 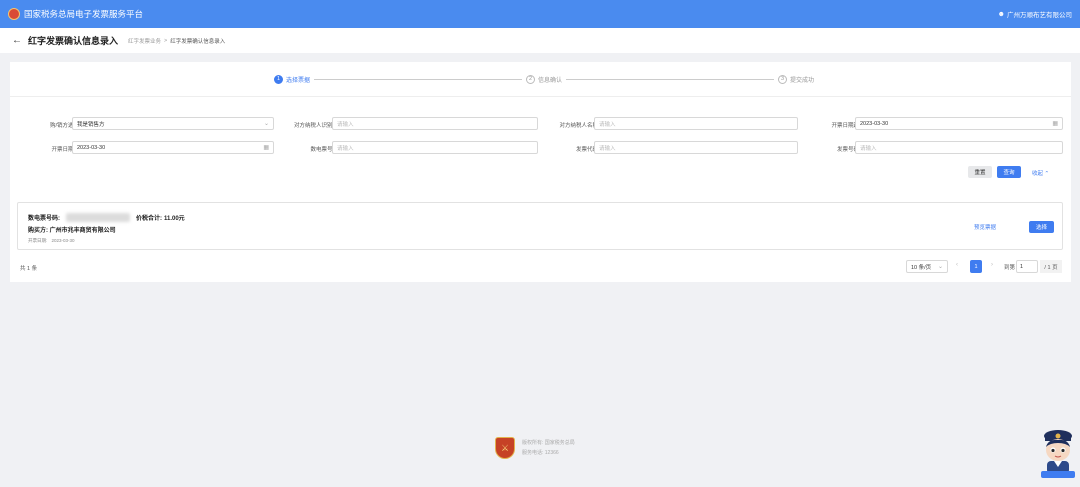 I want to click on page-size-select: 10 条/页 ⌄, so click(x=927, y=266).